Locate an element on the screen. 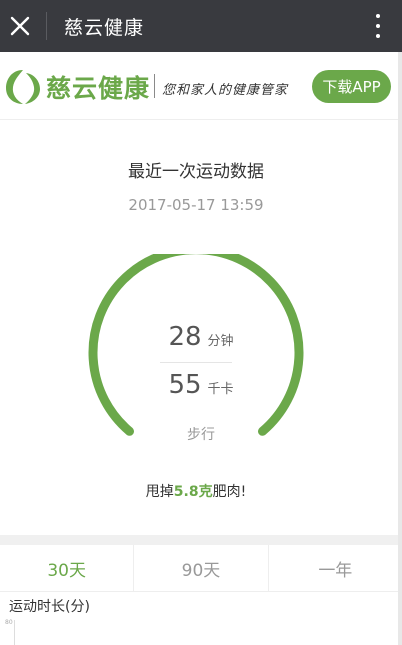  tab-90-days: 90天 is located at coordinates (201, 568).